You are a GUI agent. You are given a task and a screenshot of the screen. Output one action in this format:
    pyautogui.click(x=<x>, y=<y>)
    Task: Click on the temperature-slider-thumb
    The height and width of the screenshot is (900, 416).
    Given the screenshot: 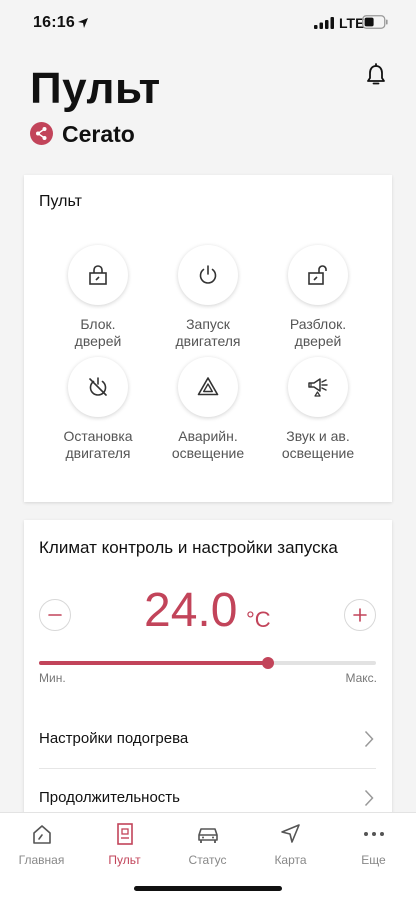 What is the action you would take?
    pyautogui.click(x=268, y=663)
    